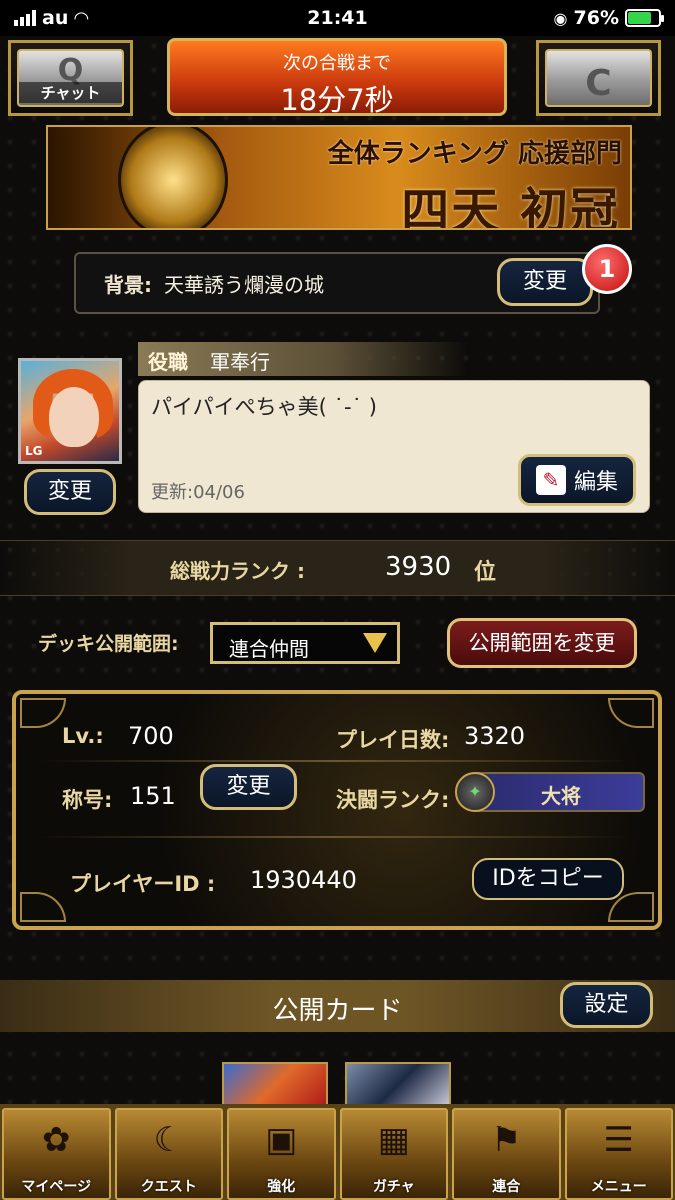 The image size is (675, 1200). I want to click on banner-rank: 四天 初冠, so click(510, 206).